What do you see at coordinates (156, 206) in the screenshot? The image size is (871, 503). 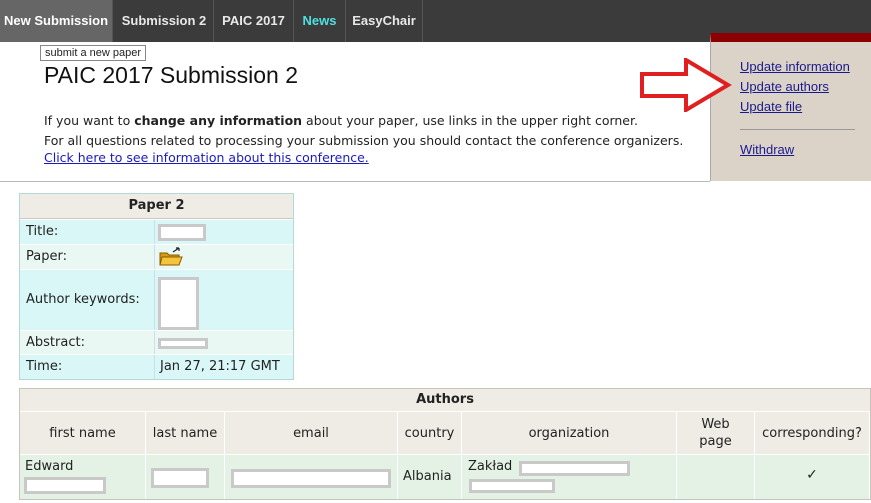 I see `paper-heading: Paper 2` at bounding box center [156, 206].